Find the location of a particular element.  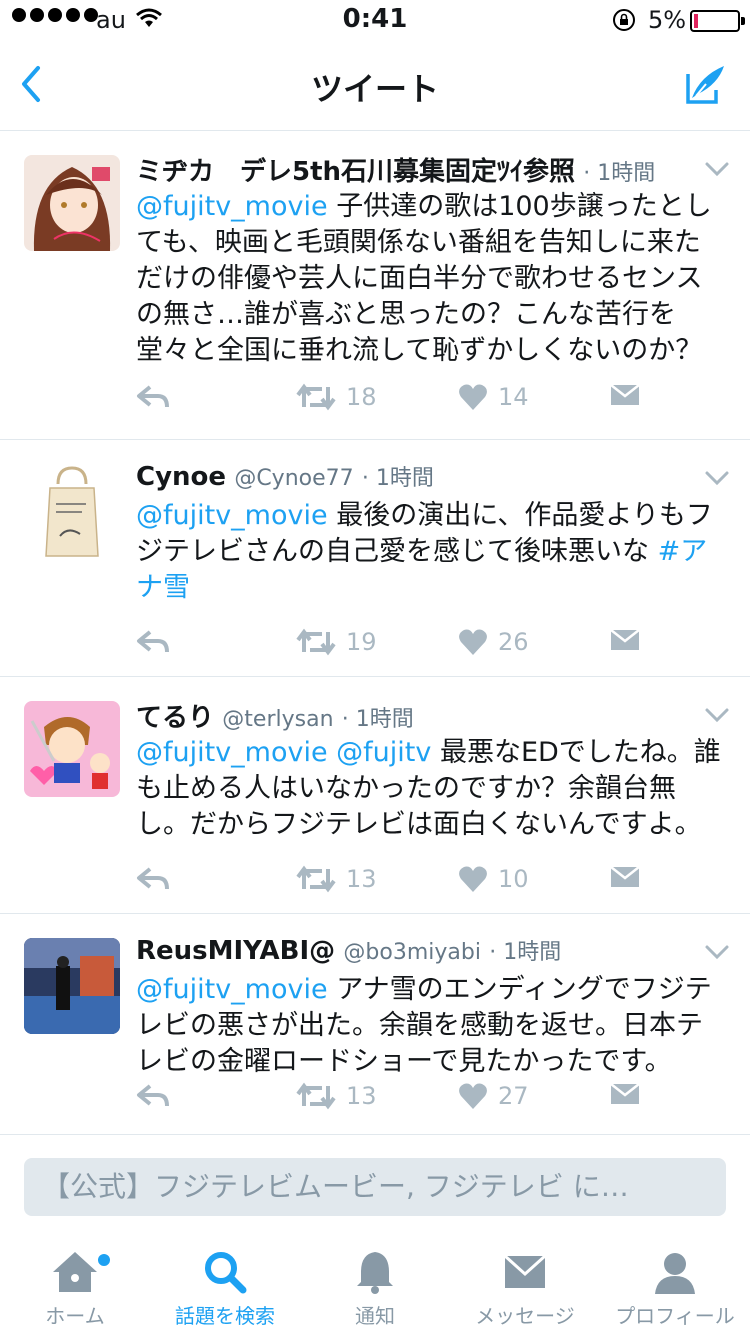

like-count: 10 is located at coordinates (513, 879).